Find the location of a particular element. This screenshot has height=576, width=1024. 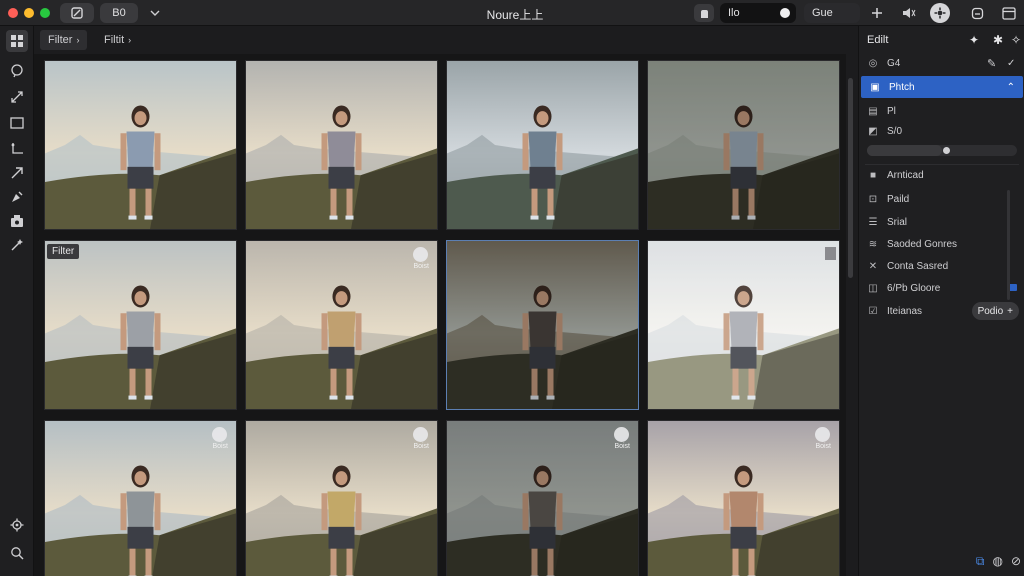

panel-row-saoded: ≋ Saoded Gonres is located at coordinates (941, 244).